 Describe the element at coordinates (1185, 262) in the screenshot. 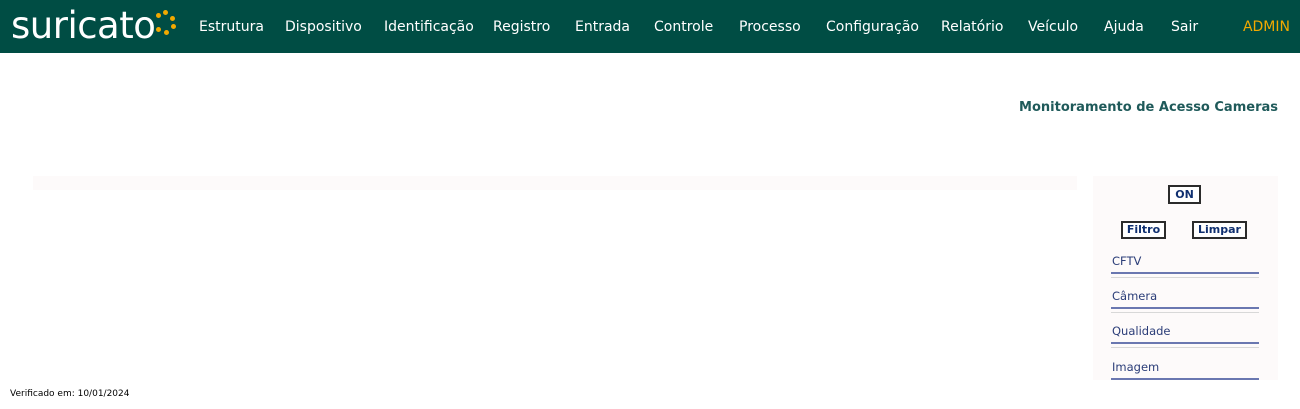

I see `cftv-select: CFTV` at that location.